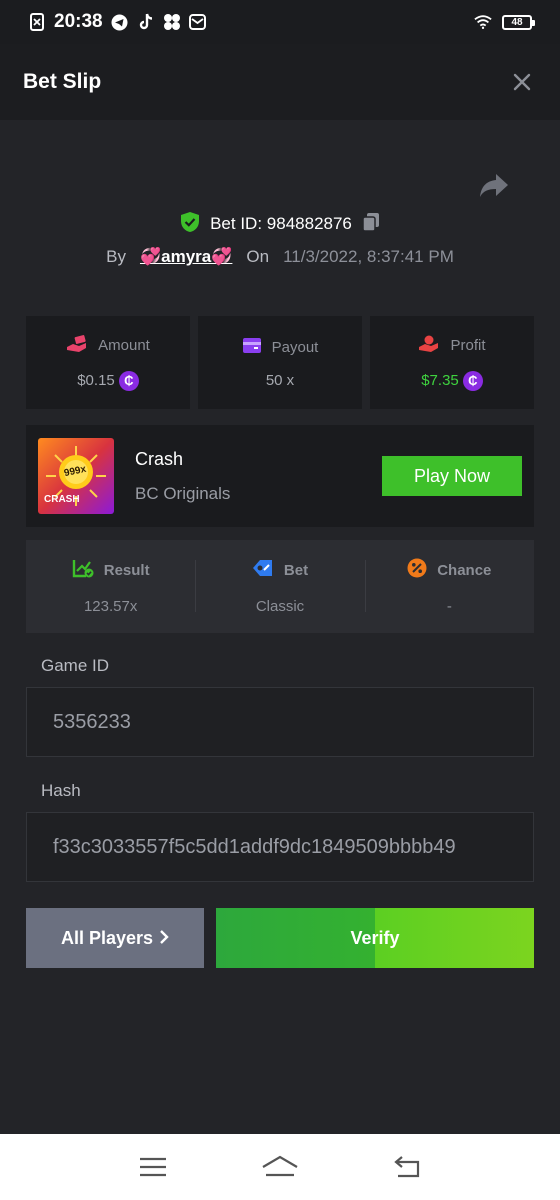 Image resolution: width=560 pixels, height=1200 pixels. I want to click on game-provider: BC Originals, so click(183, 493).